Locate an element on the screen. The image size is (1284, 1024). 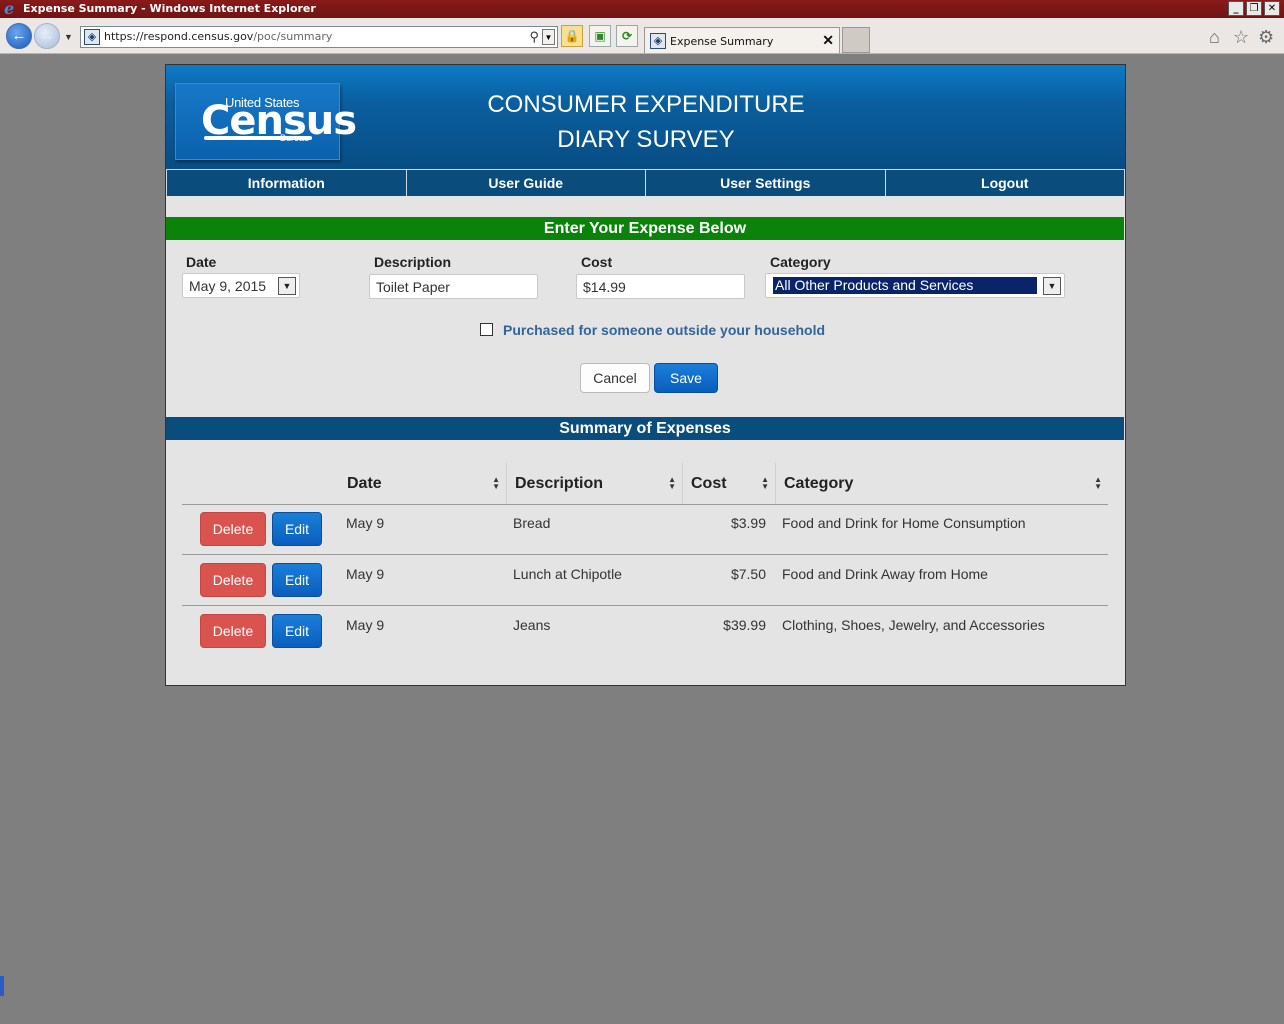
category-select: All Other Products and Services ▼ is located at coordinates (915, 285).